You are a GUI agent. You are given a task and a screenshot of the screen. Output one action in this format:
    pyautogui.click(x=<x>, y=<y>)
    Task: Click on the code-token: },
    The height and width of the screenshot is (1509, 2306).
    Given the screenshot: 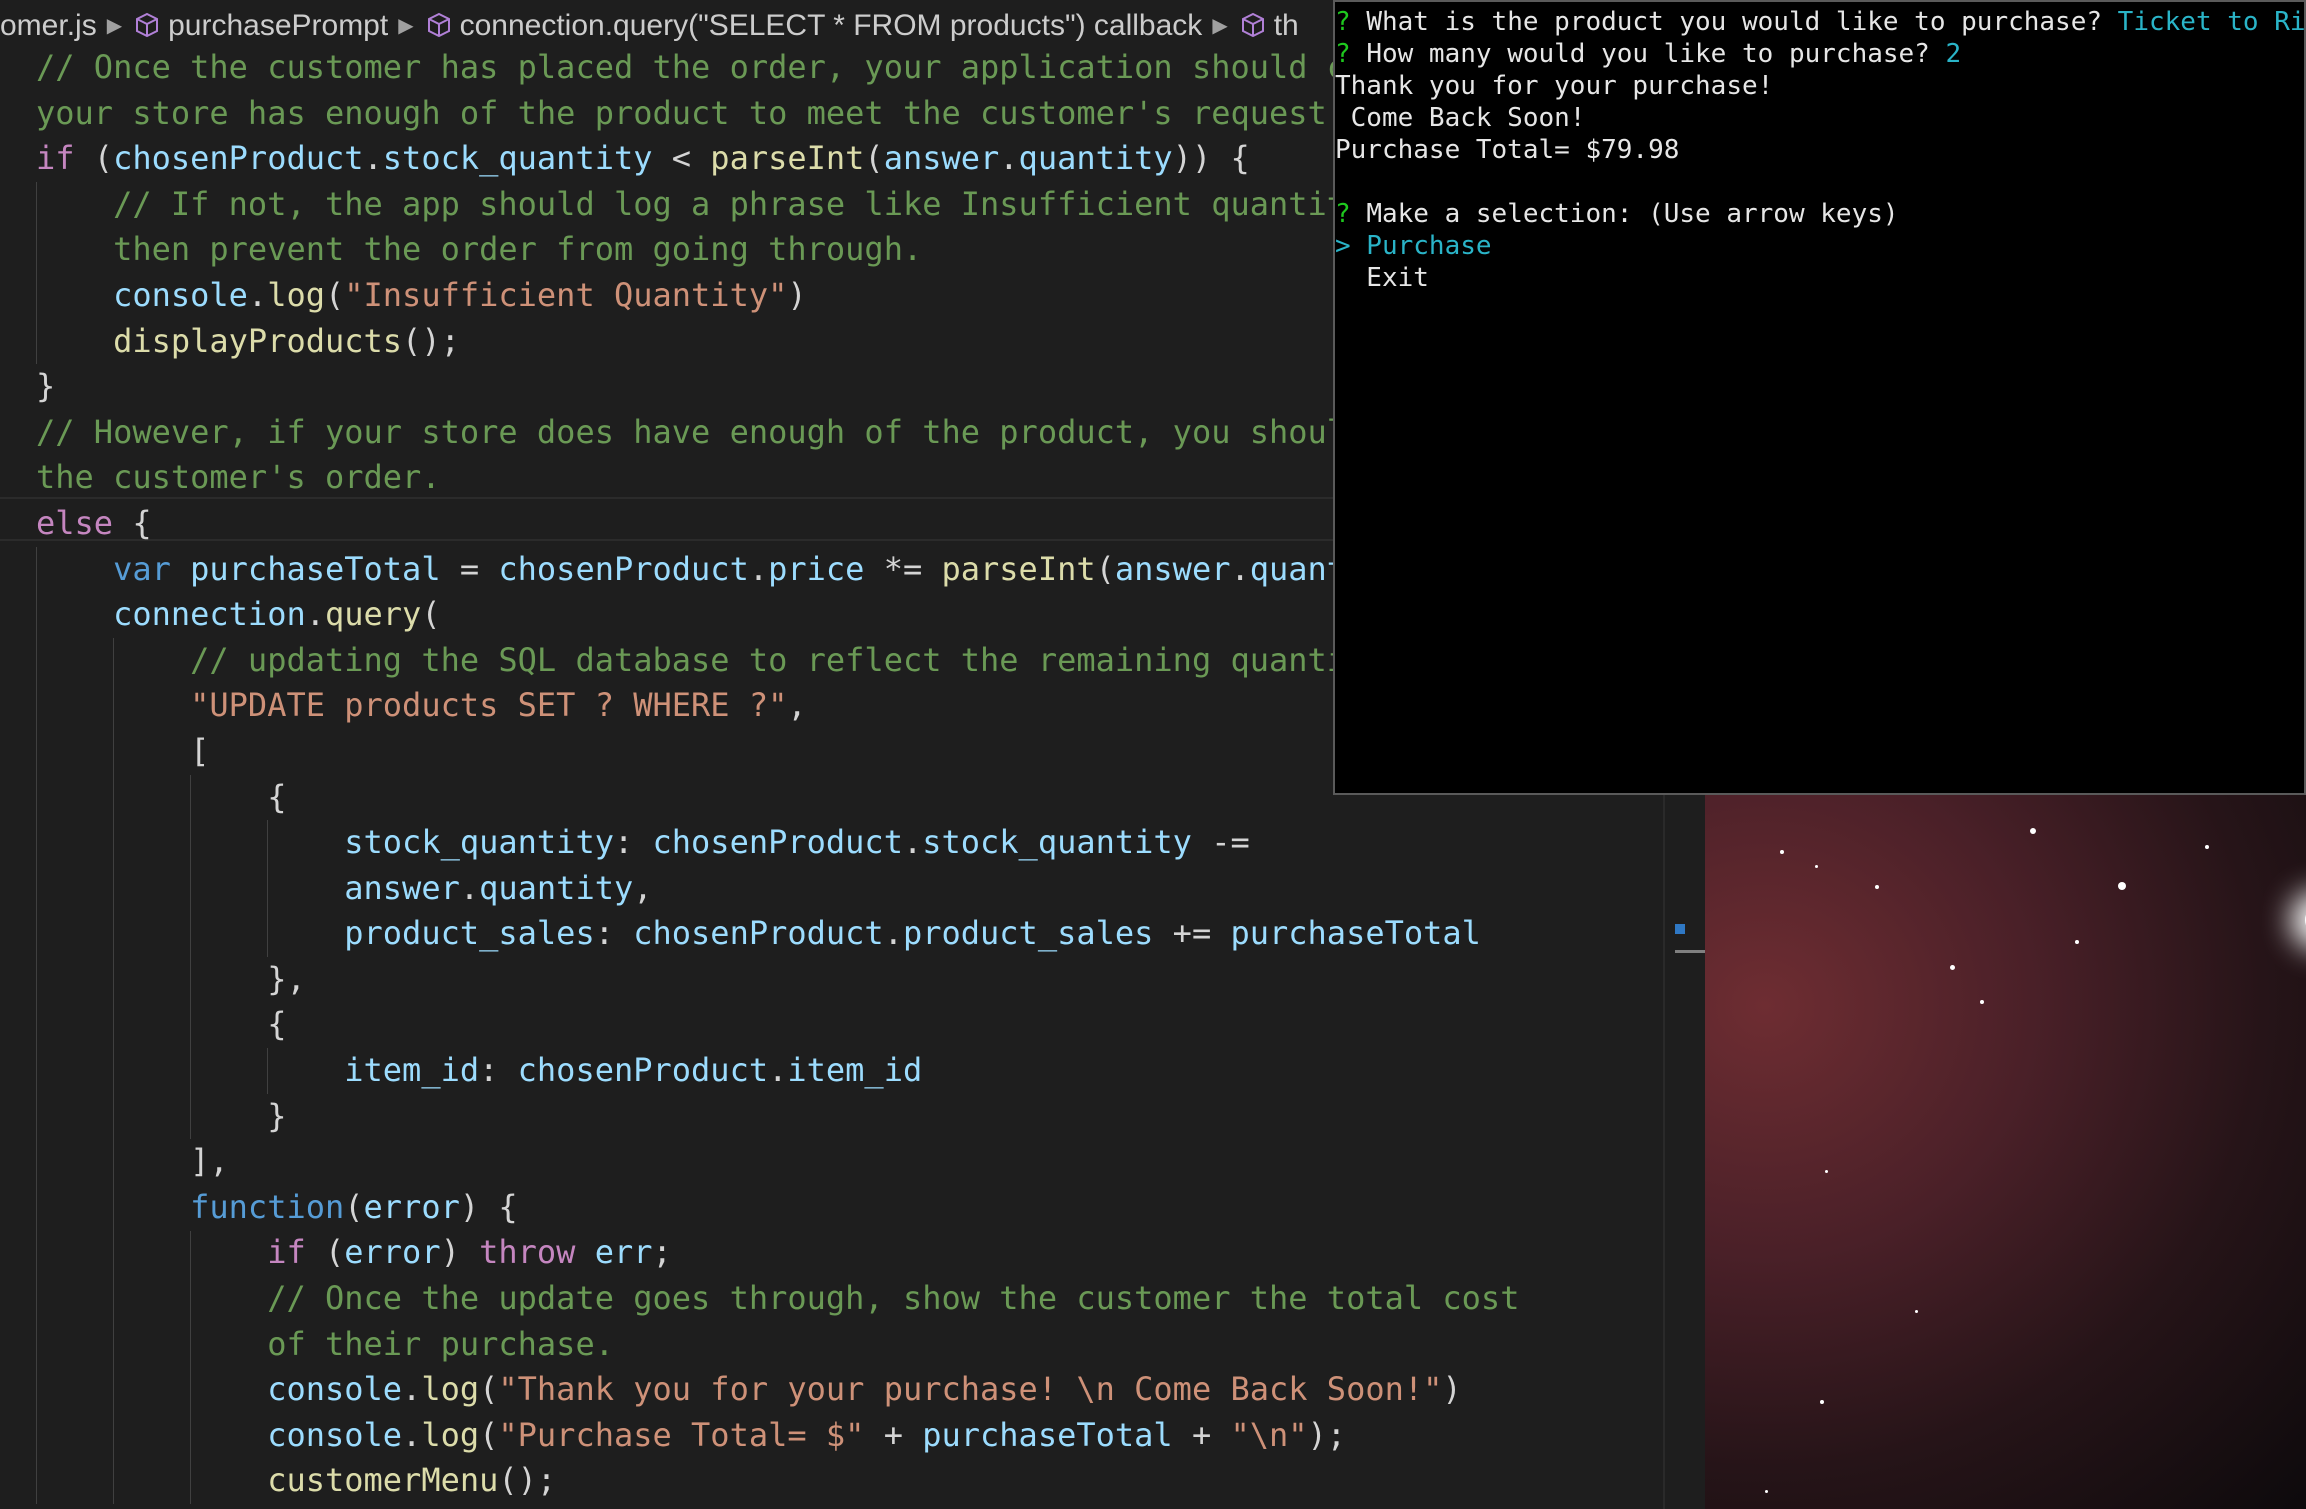 What is the action you would take?
    pyautogui.click(x=286, y=978)
    